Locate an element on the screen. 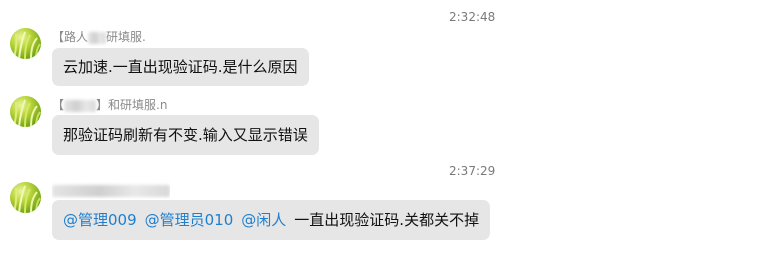  sender-name-suffix: 研填服. is located at coordinates (126, 37).